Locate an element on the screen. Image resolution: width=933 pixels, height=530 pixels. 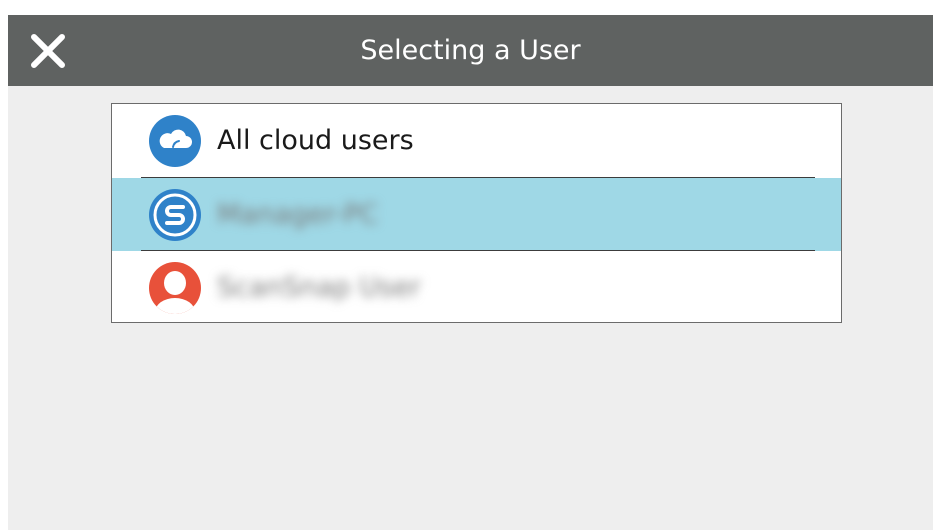
close-button is located at coordinates (48, 51).